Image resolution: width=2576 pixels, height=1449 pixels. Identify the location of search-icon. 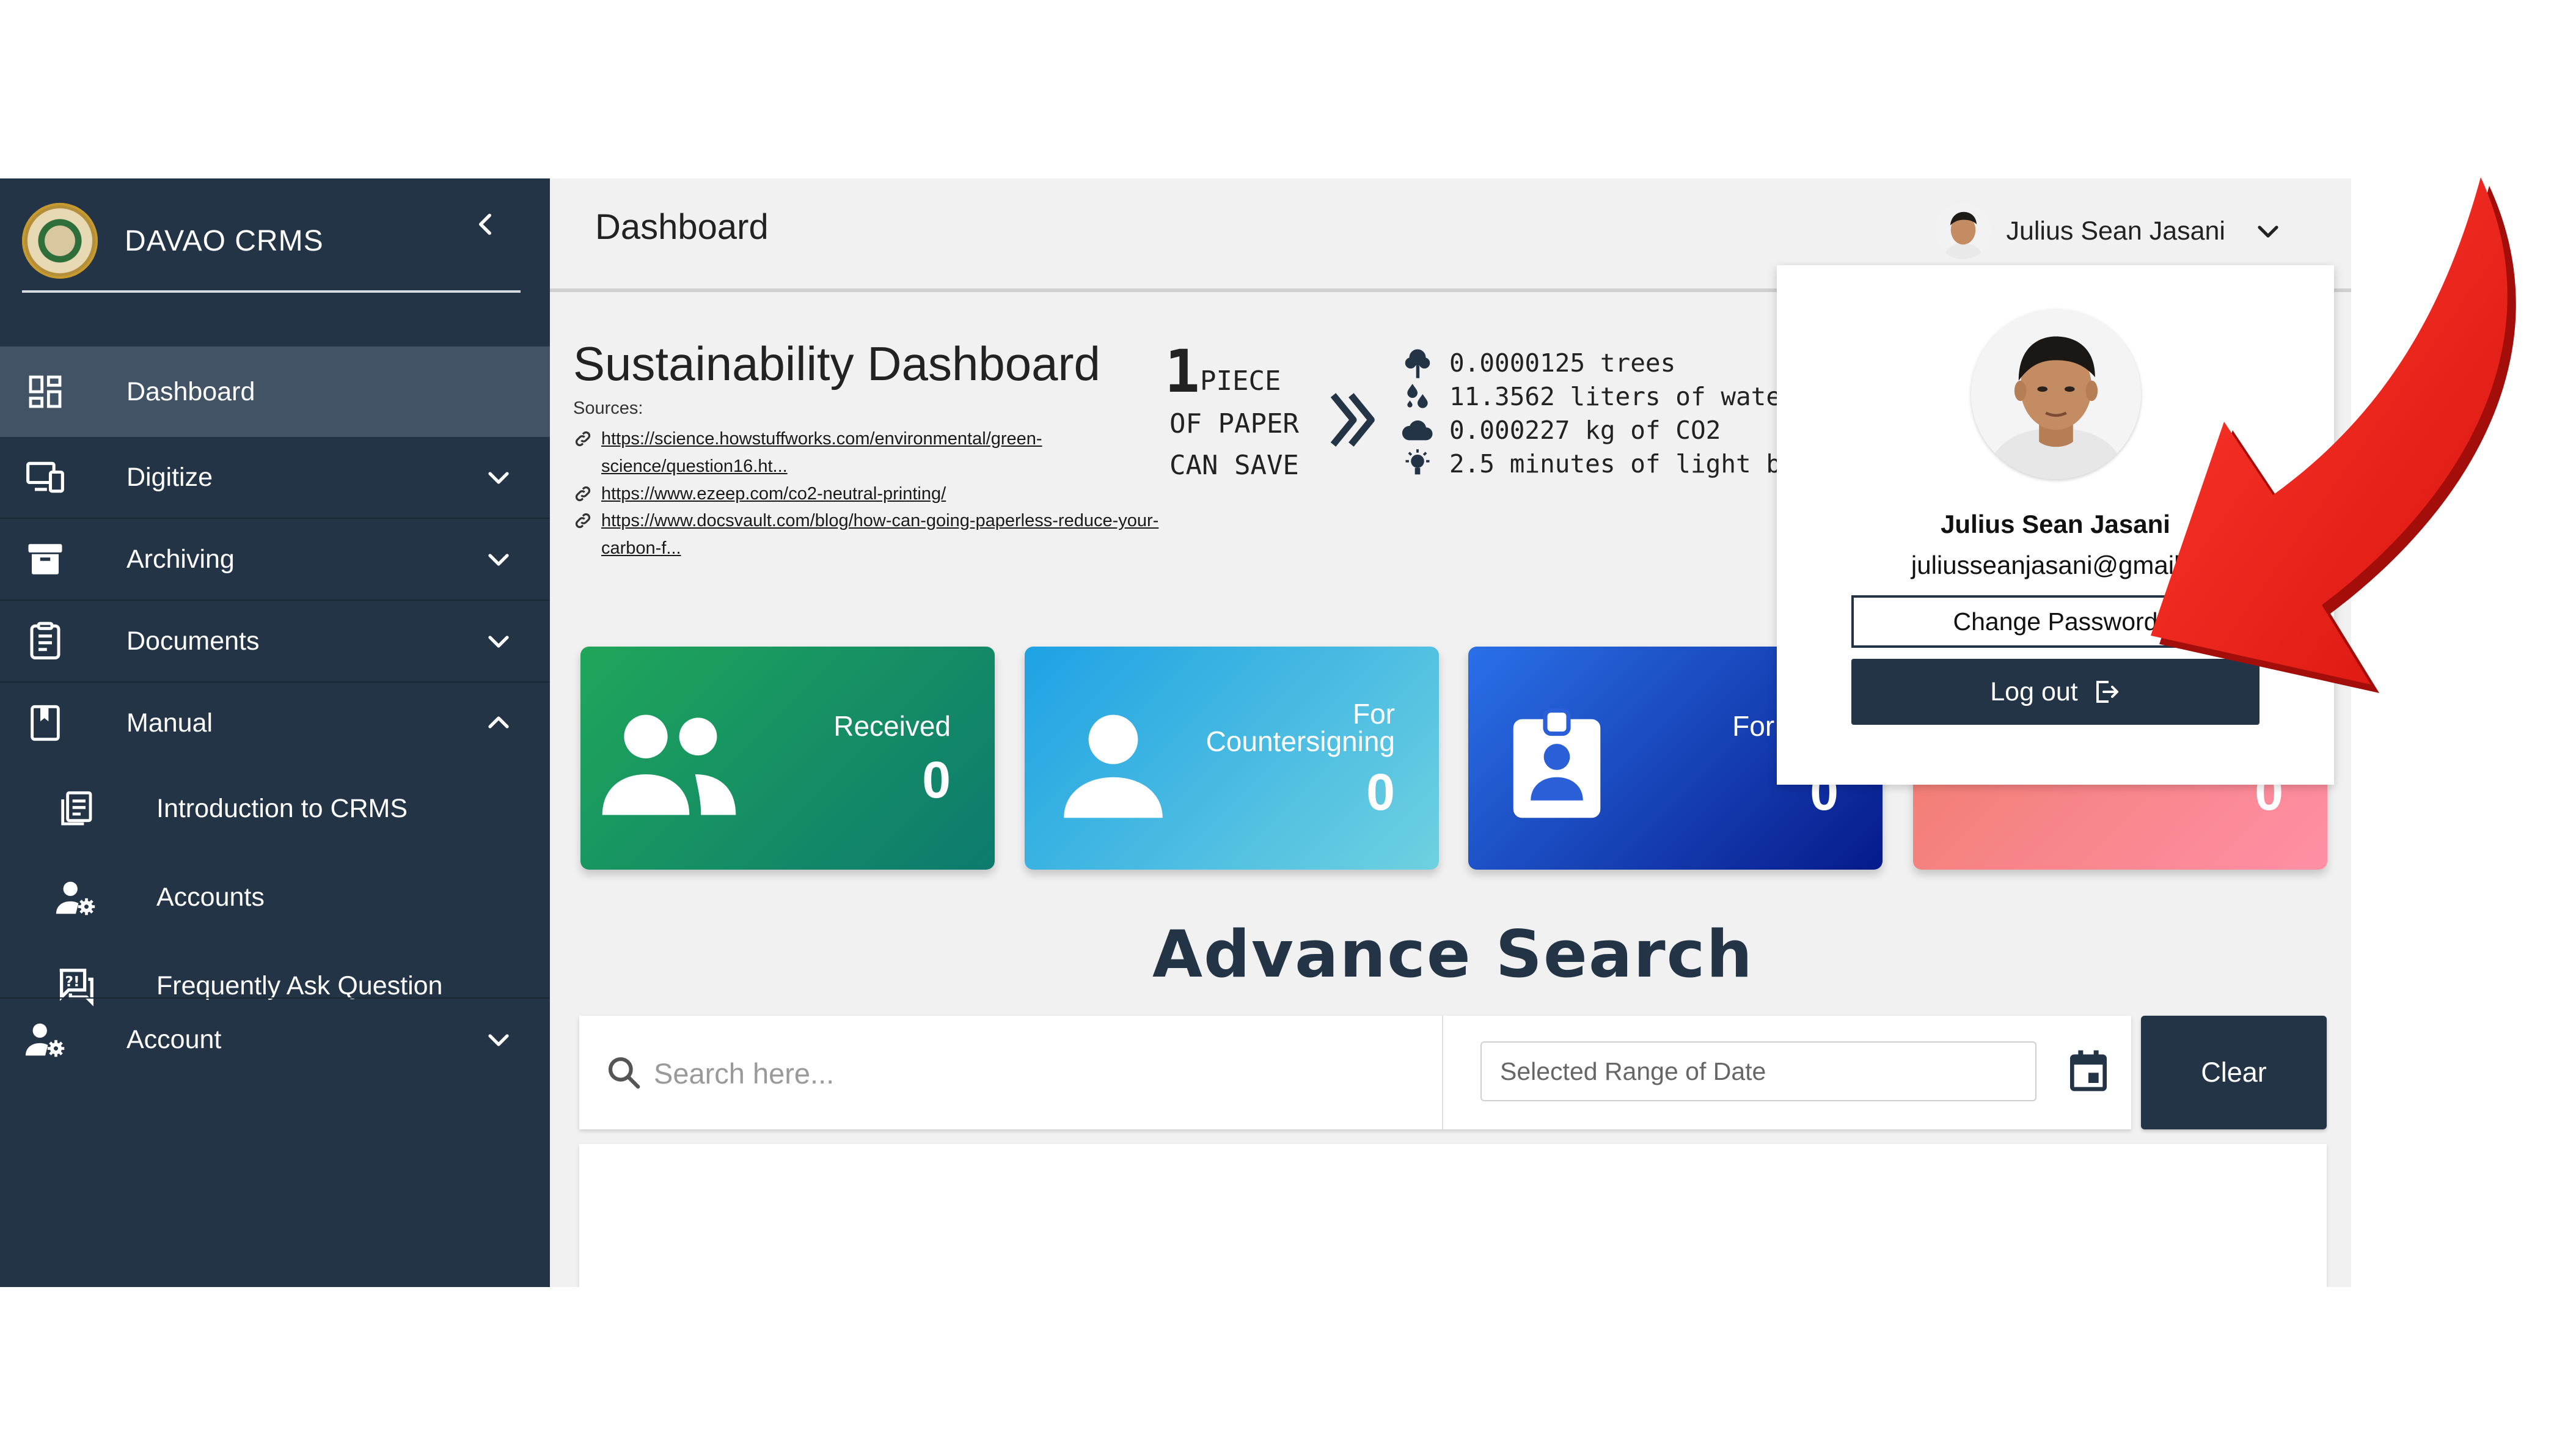
(624, 1073).